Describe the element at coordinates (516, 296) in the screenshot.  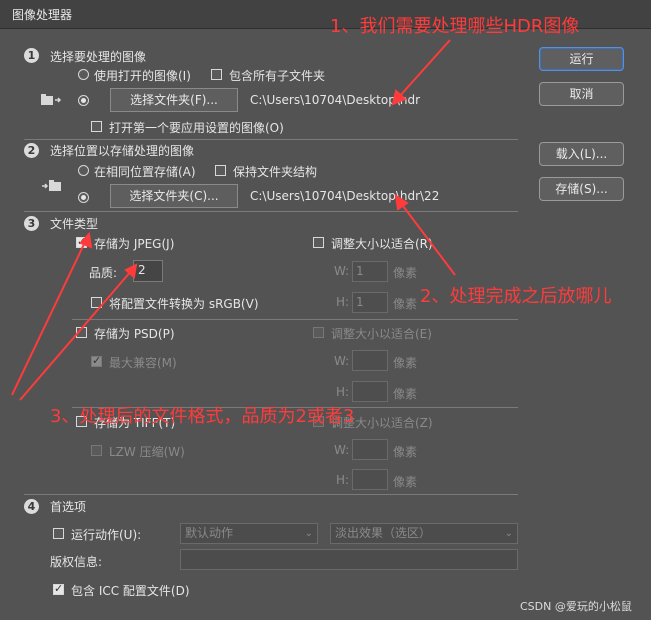
I see `annotation-note-2: 2、处理完成之后放哪儿` at that location.